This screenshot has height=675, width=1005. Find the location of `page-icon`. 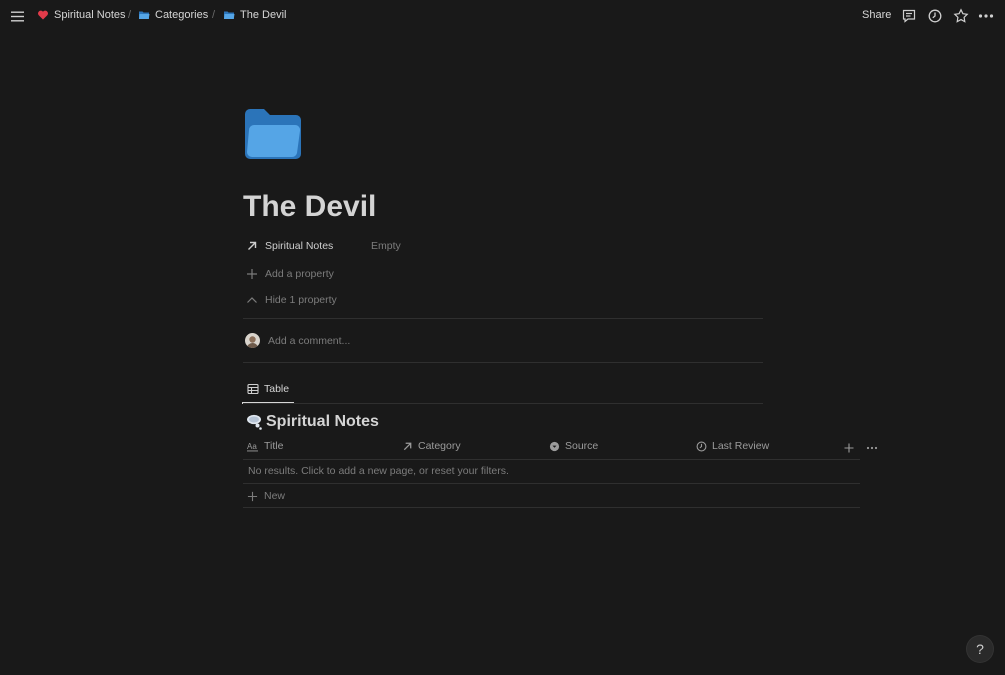

page-icon is located at coordinates (273, 134).